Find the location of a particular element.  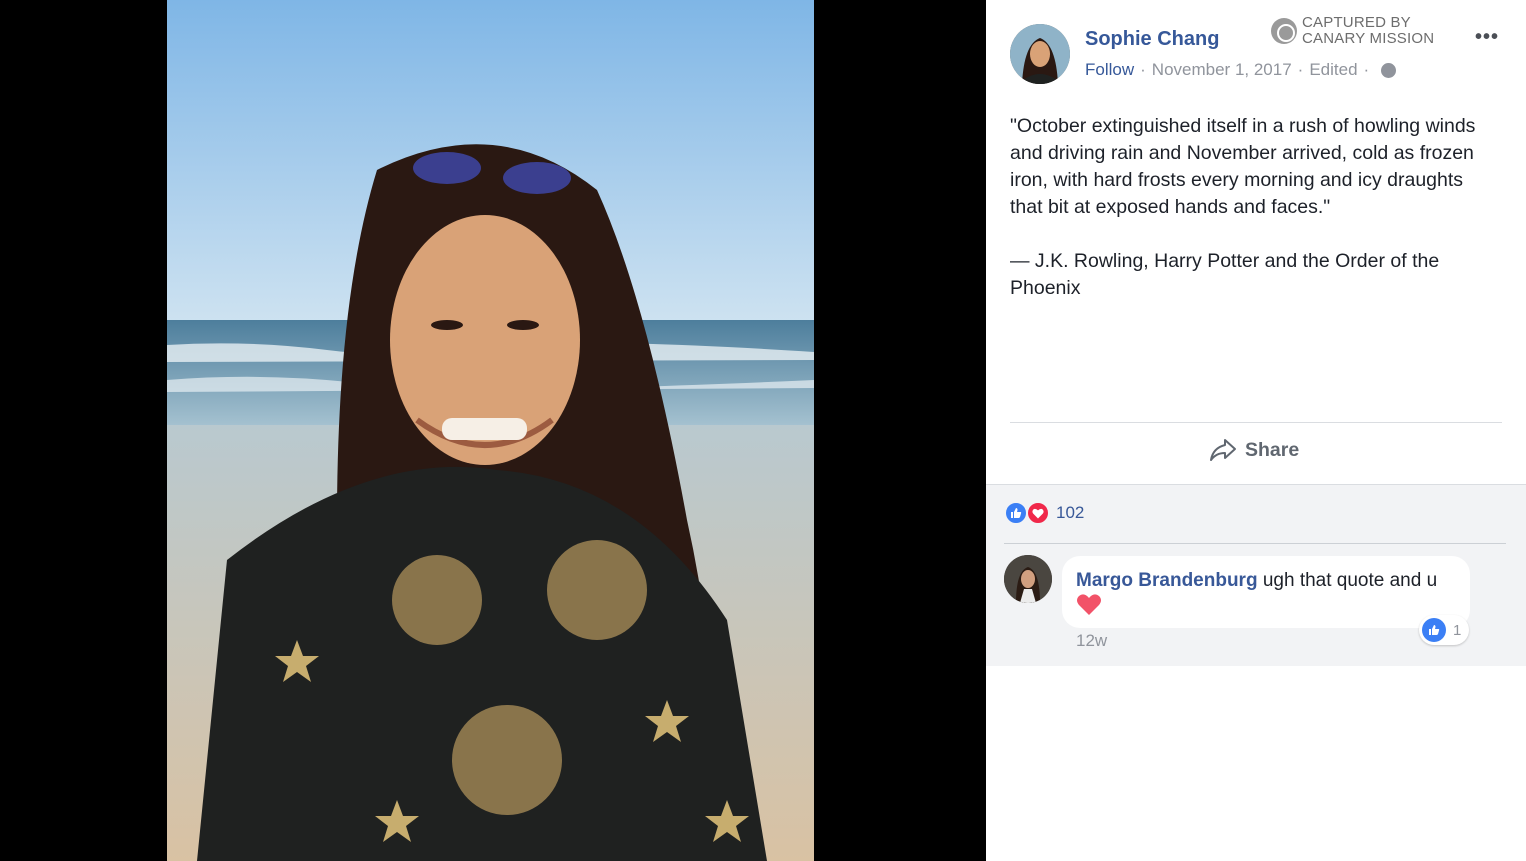

author-avatar is located at coordinates (1040, 54).